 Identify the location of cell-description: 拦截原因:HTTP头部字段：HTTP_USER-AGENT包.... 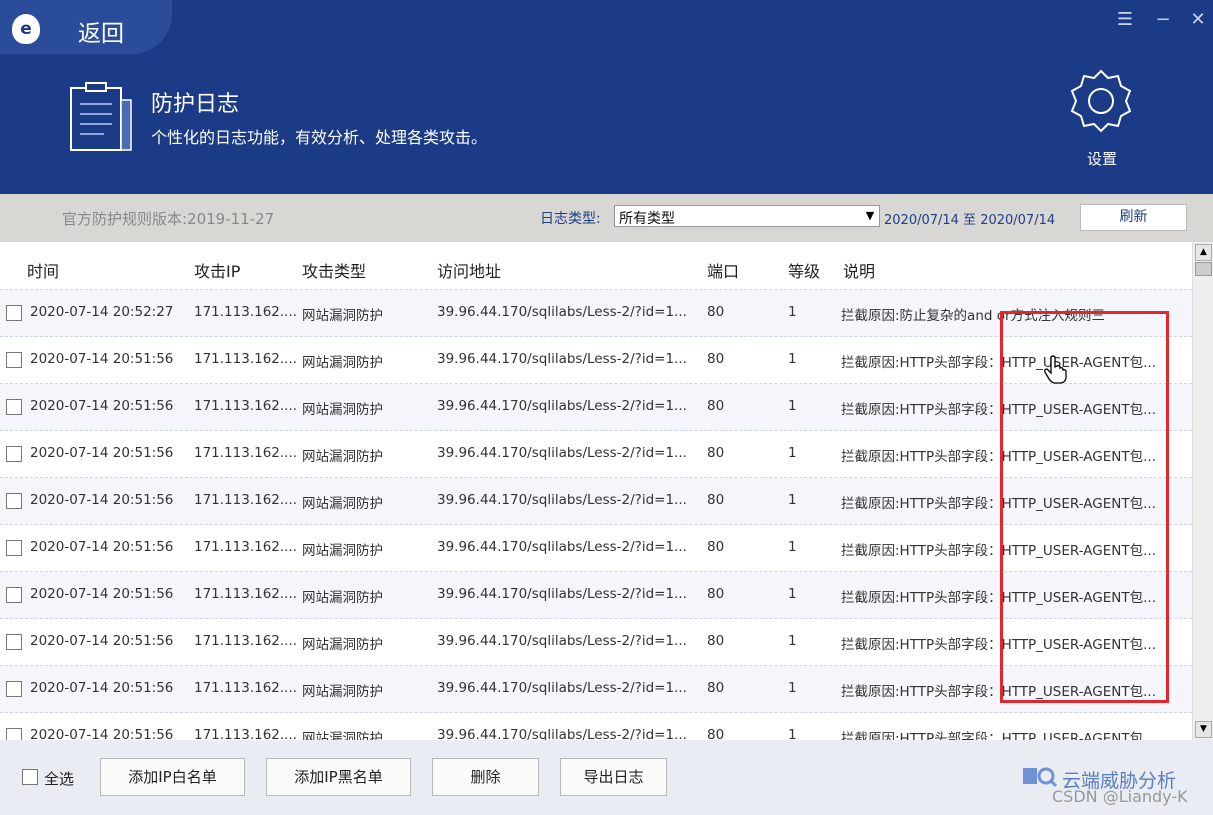
(998, 735).